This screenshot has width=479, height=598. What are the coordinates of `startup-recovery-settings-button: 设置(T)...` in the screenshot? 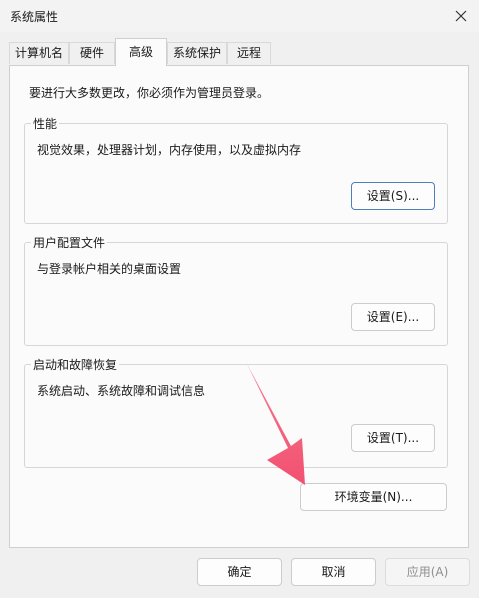 It's located at (393, 438).